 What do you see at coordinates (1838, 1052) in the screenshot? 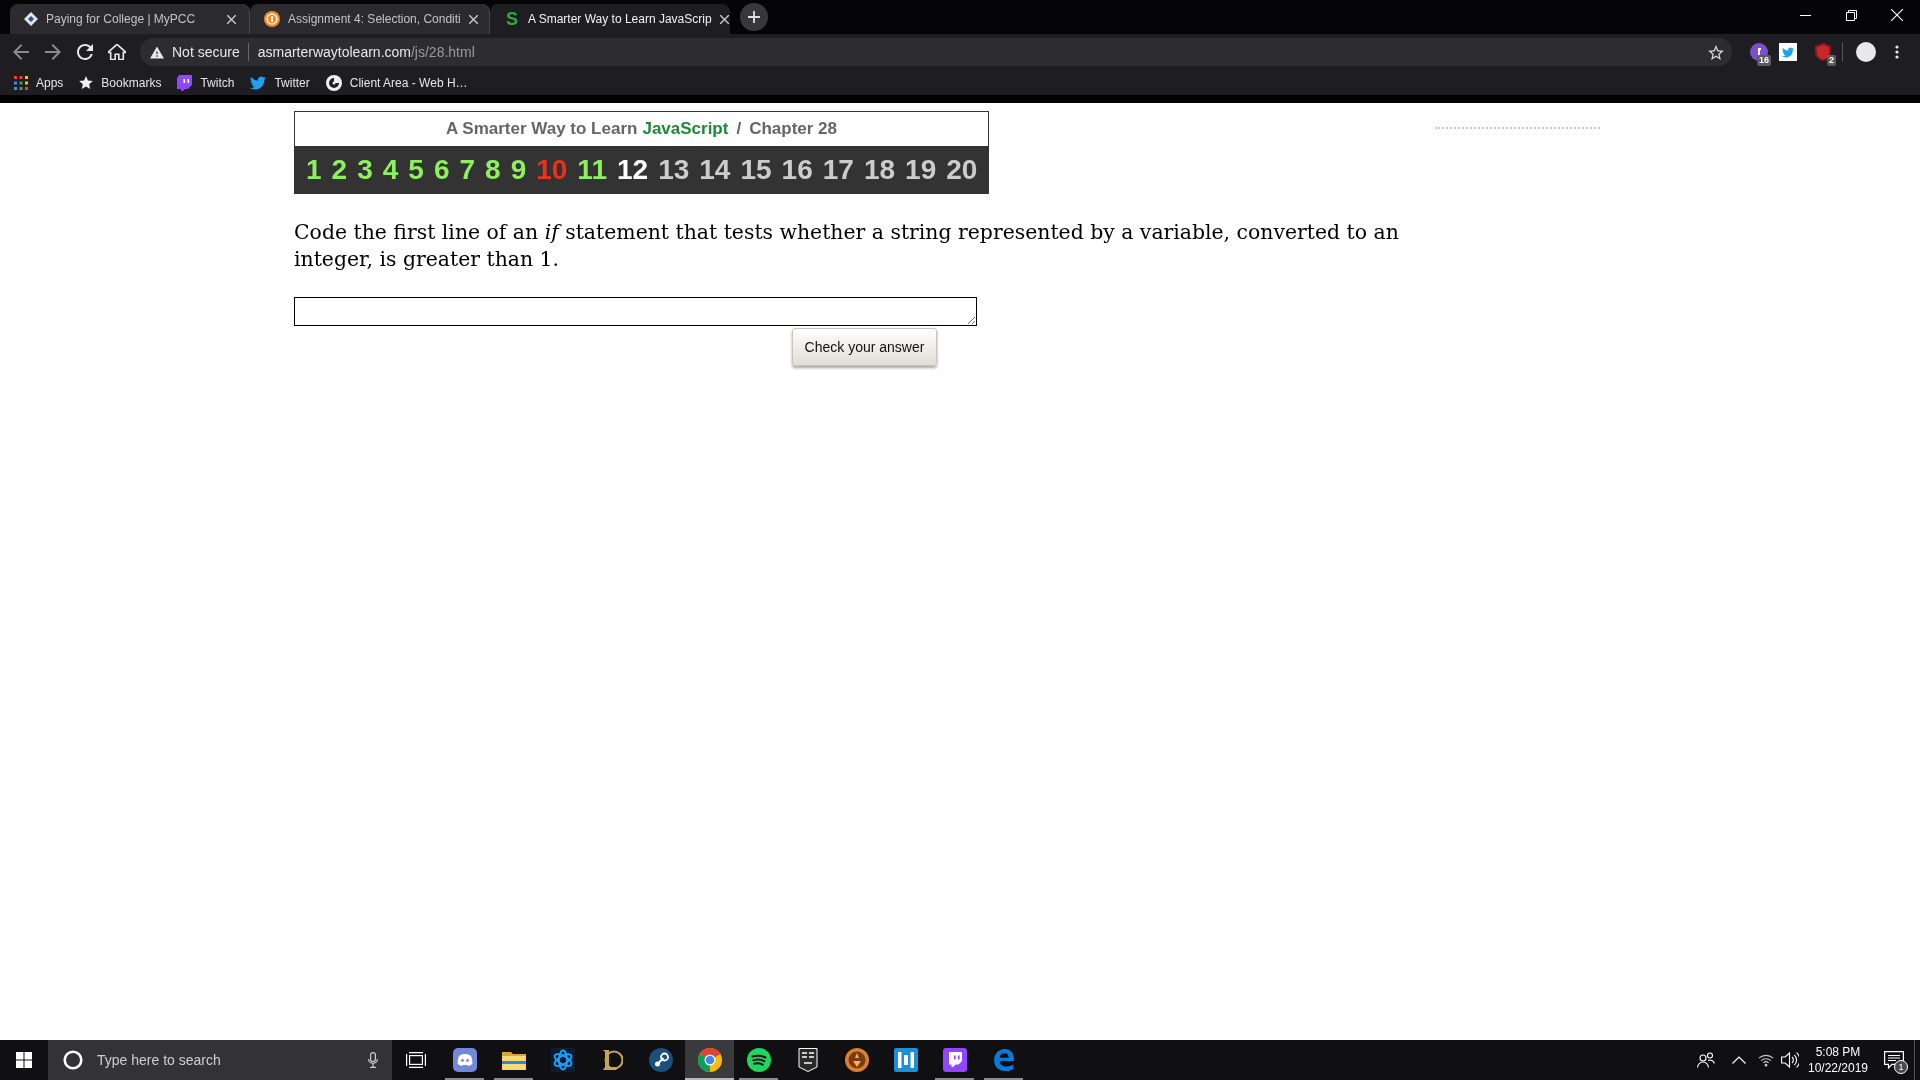
I see `clock-time: 5:08 PM` at bounding box center [1838, 1052].